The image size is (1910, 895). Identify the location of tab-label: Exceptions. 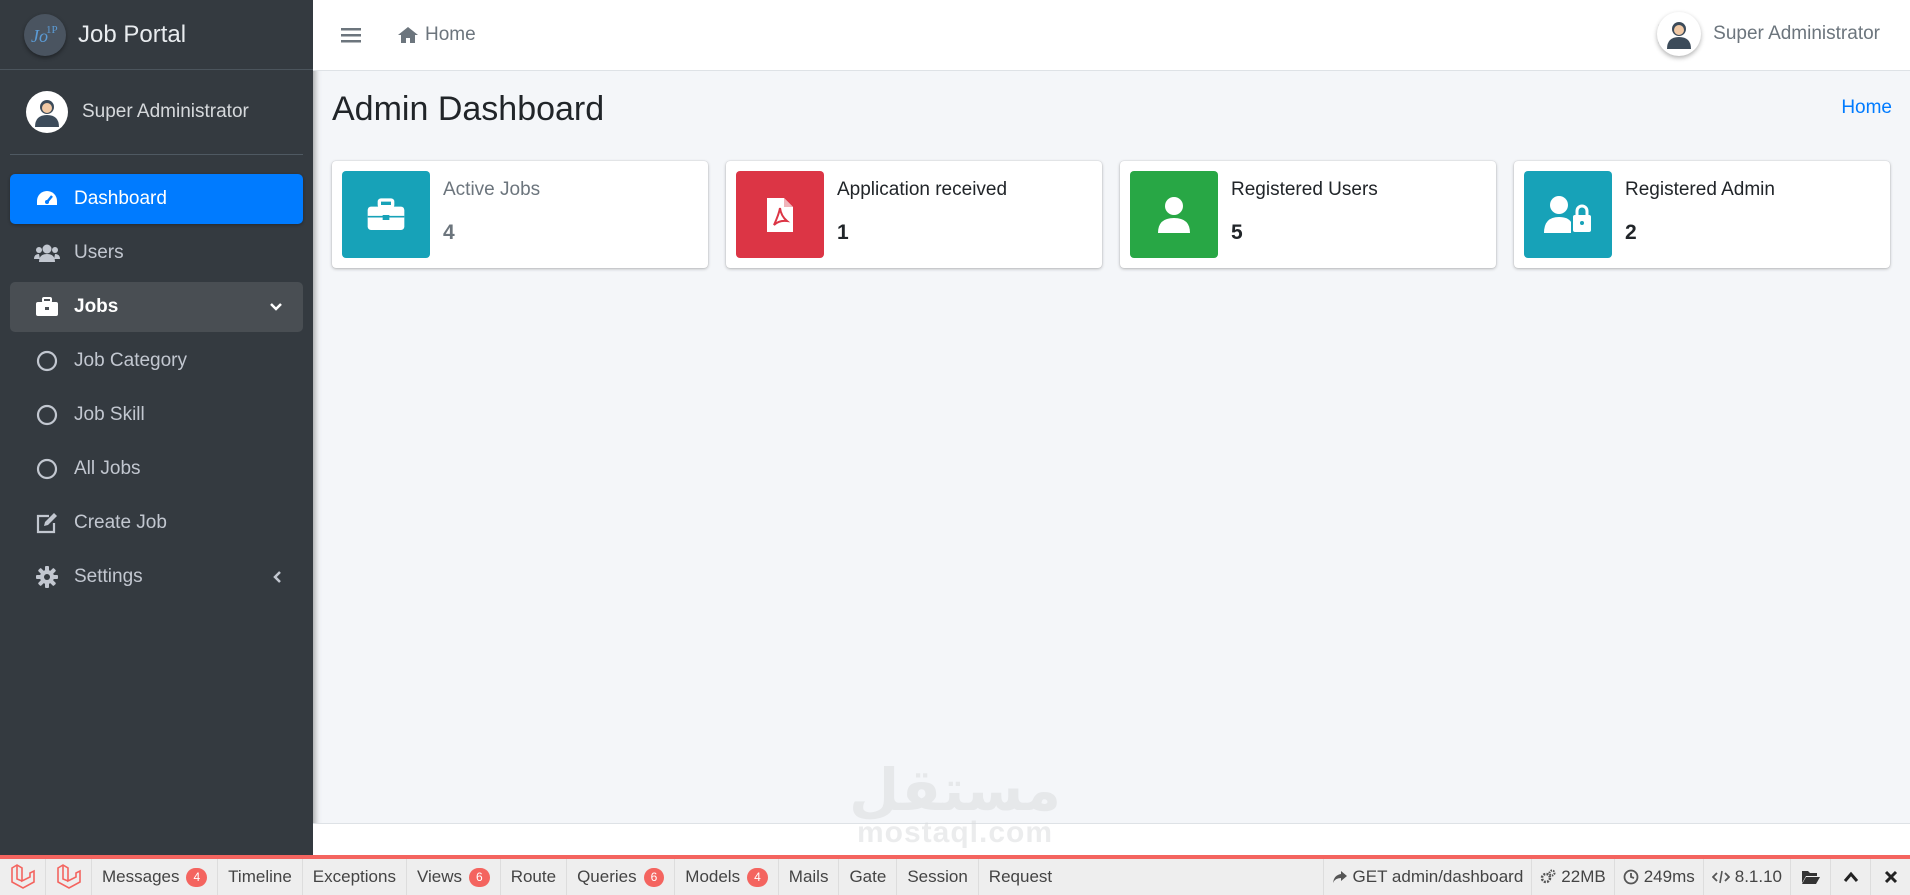
(354, 876).